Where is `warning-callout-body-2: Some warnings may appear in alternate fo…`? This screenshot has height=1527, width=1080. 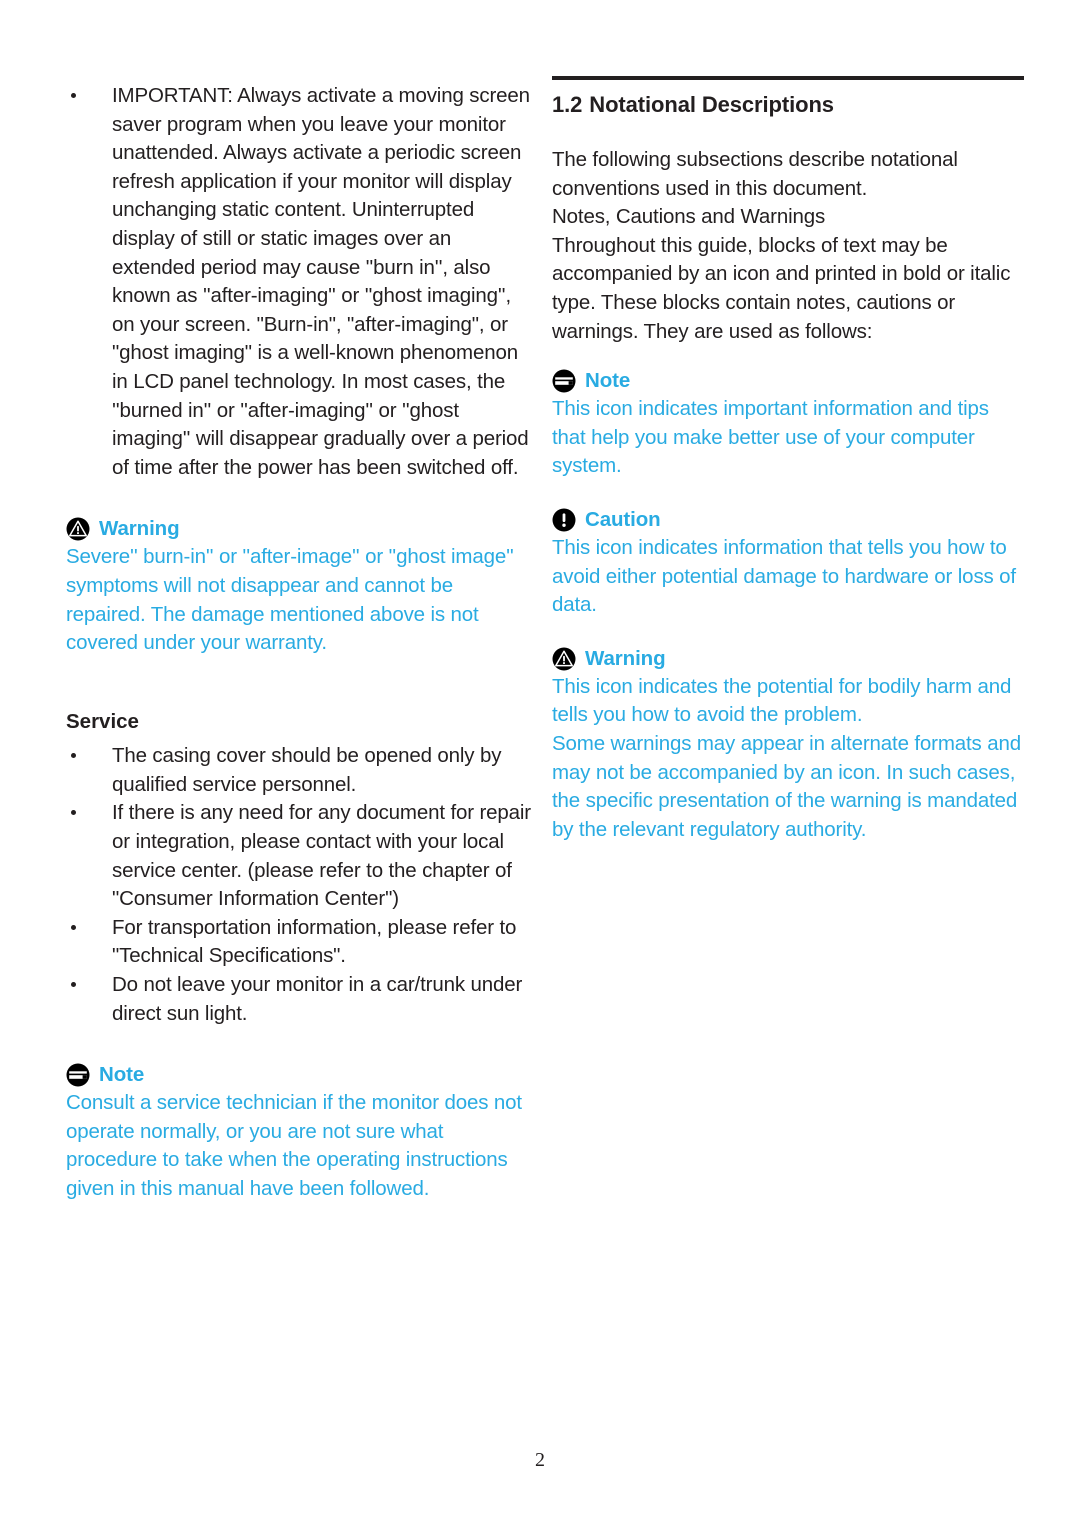
warning-callout-body-2: Some warnings may appear in alternate fo… is located at coordinates (786, 786).